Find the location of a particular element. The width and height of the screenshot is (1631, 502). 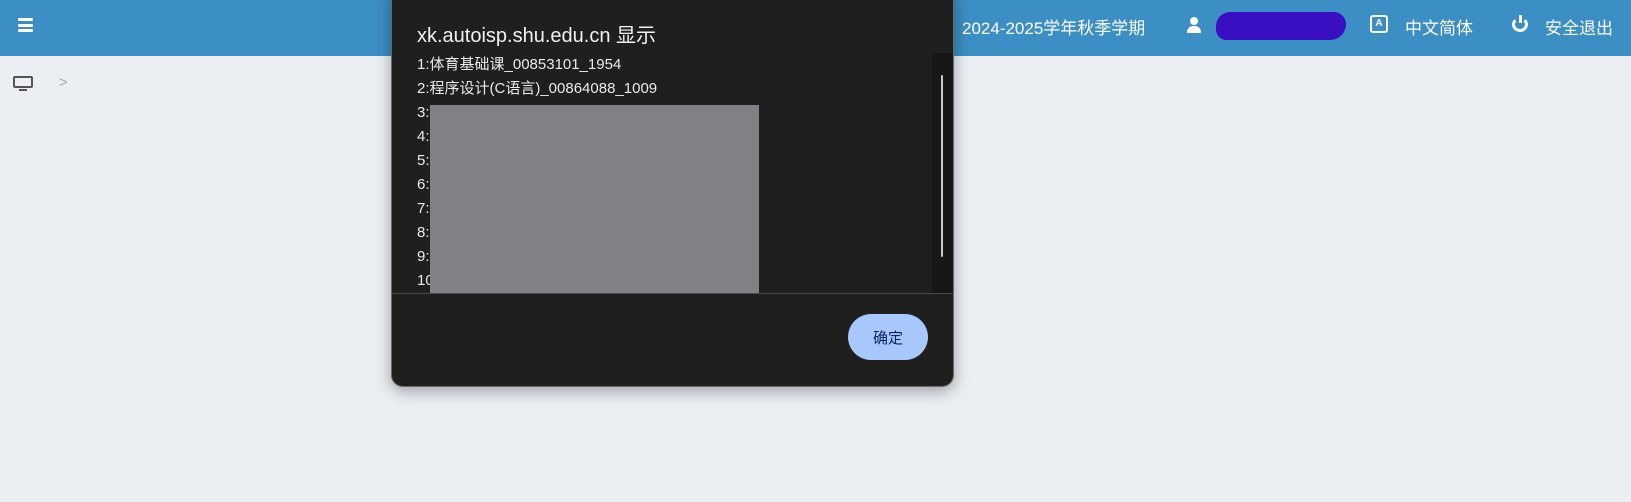

dialog-title: xk.autoisp.shu.edu.cn 显示 is located at coordinates (537, 36).